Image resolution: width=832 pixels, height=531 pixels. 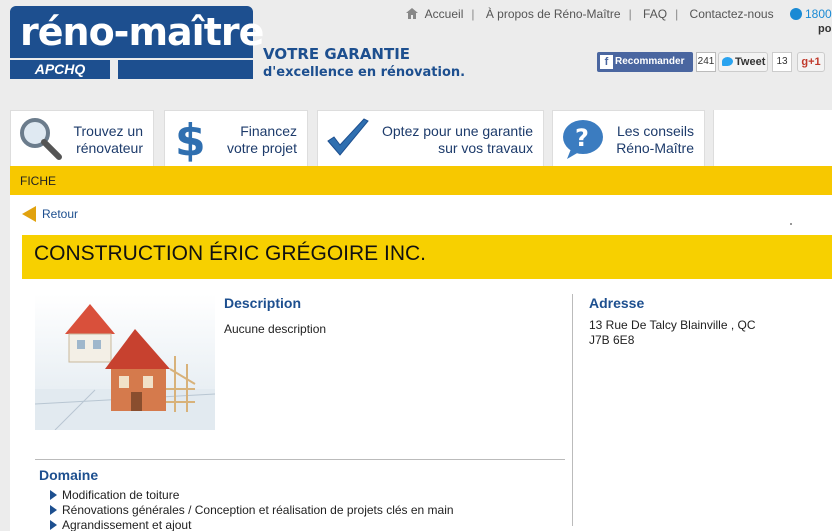 I want to click on list-item: Agrandissement et ajout, so click(x=252, y=524).